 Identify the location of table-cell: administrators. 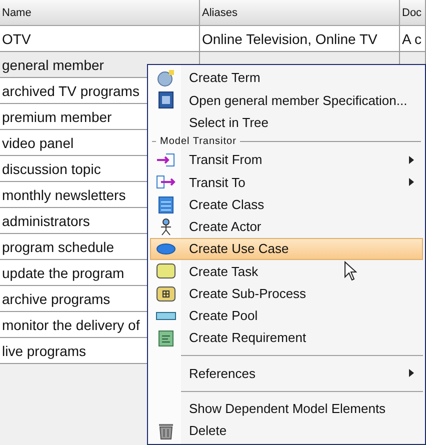
(46, 221).